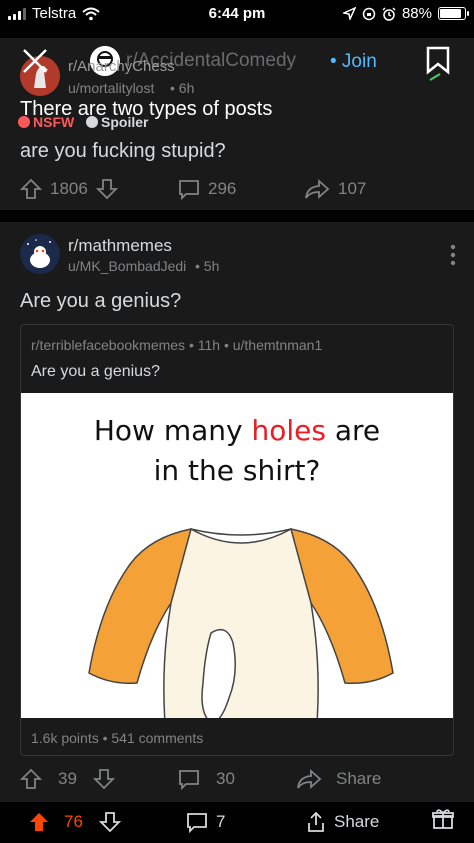 This screenshot has height=843, width=474. What do you see at coordinates (443, 819) in the screenshot?
I see `award-icon` at bounding box center [443, 819].